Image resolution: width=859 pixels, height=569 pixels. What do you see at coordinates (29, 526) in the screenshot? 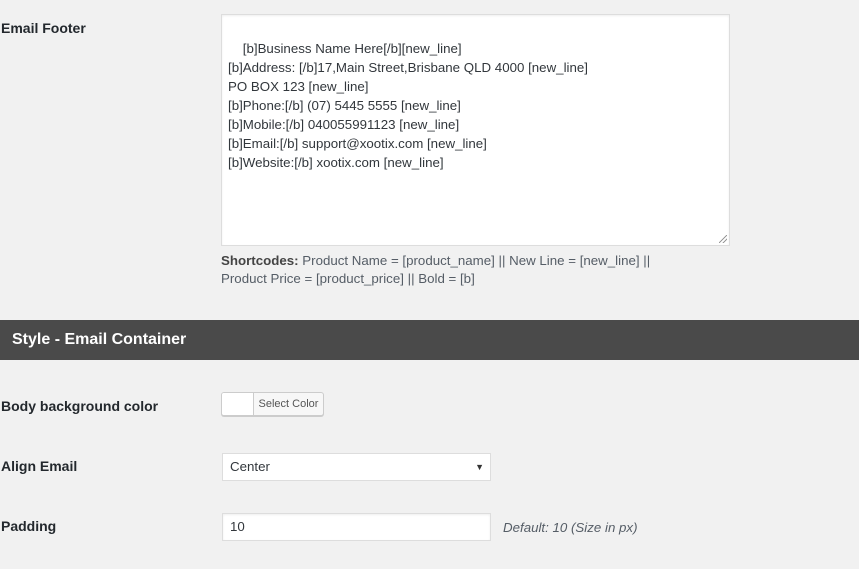
I see `padding-label: Padding` at bounding box center [29, 526].